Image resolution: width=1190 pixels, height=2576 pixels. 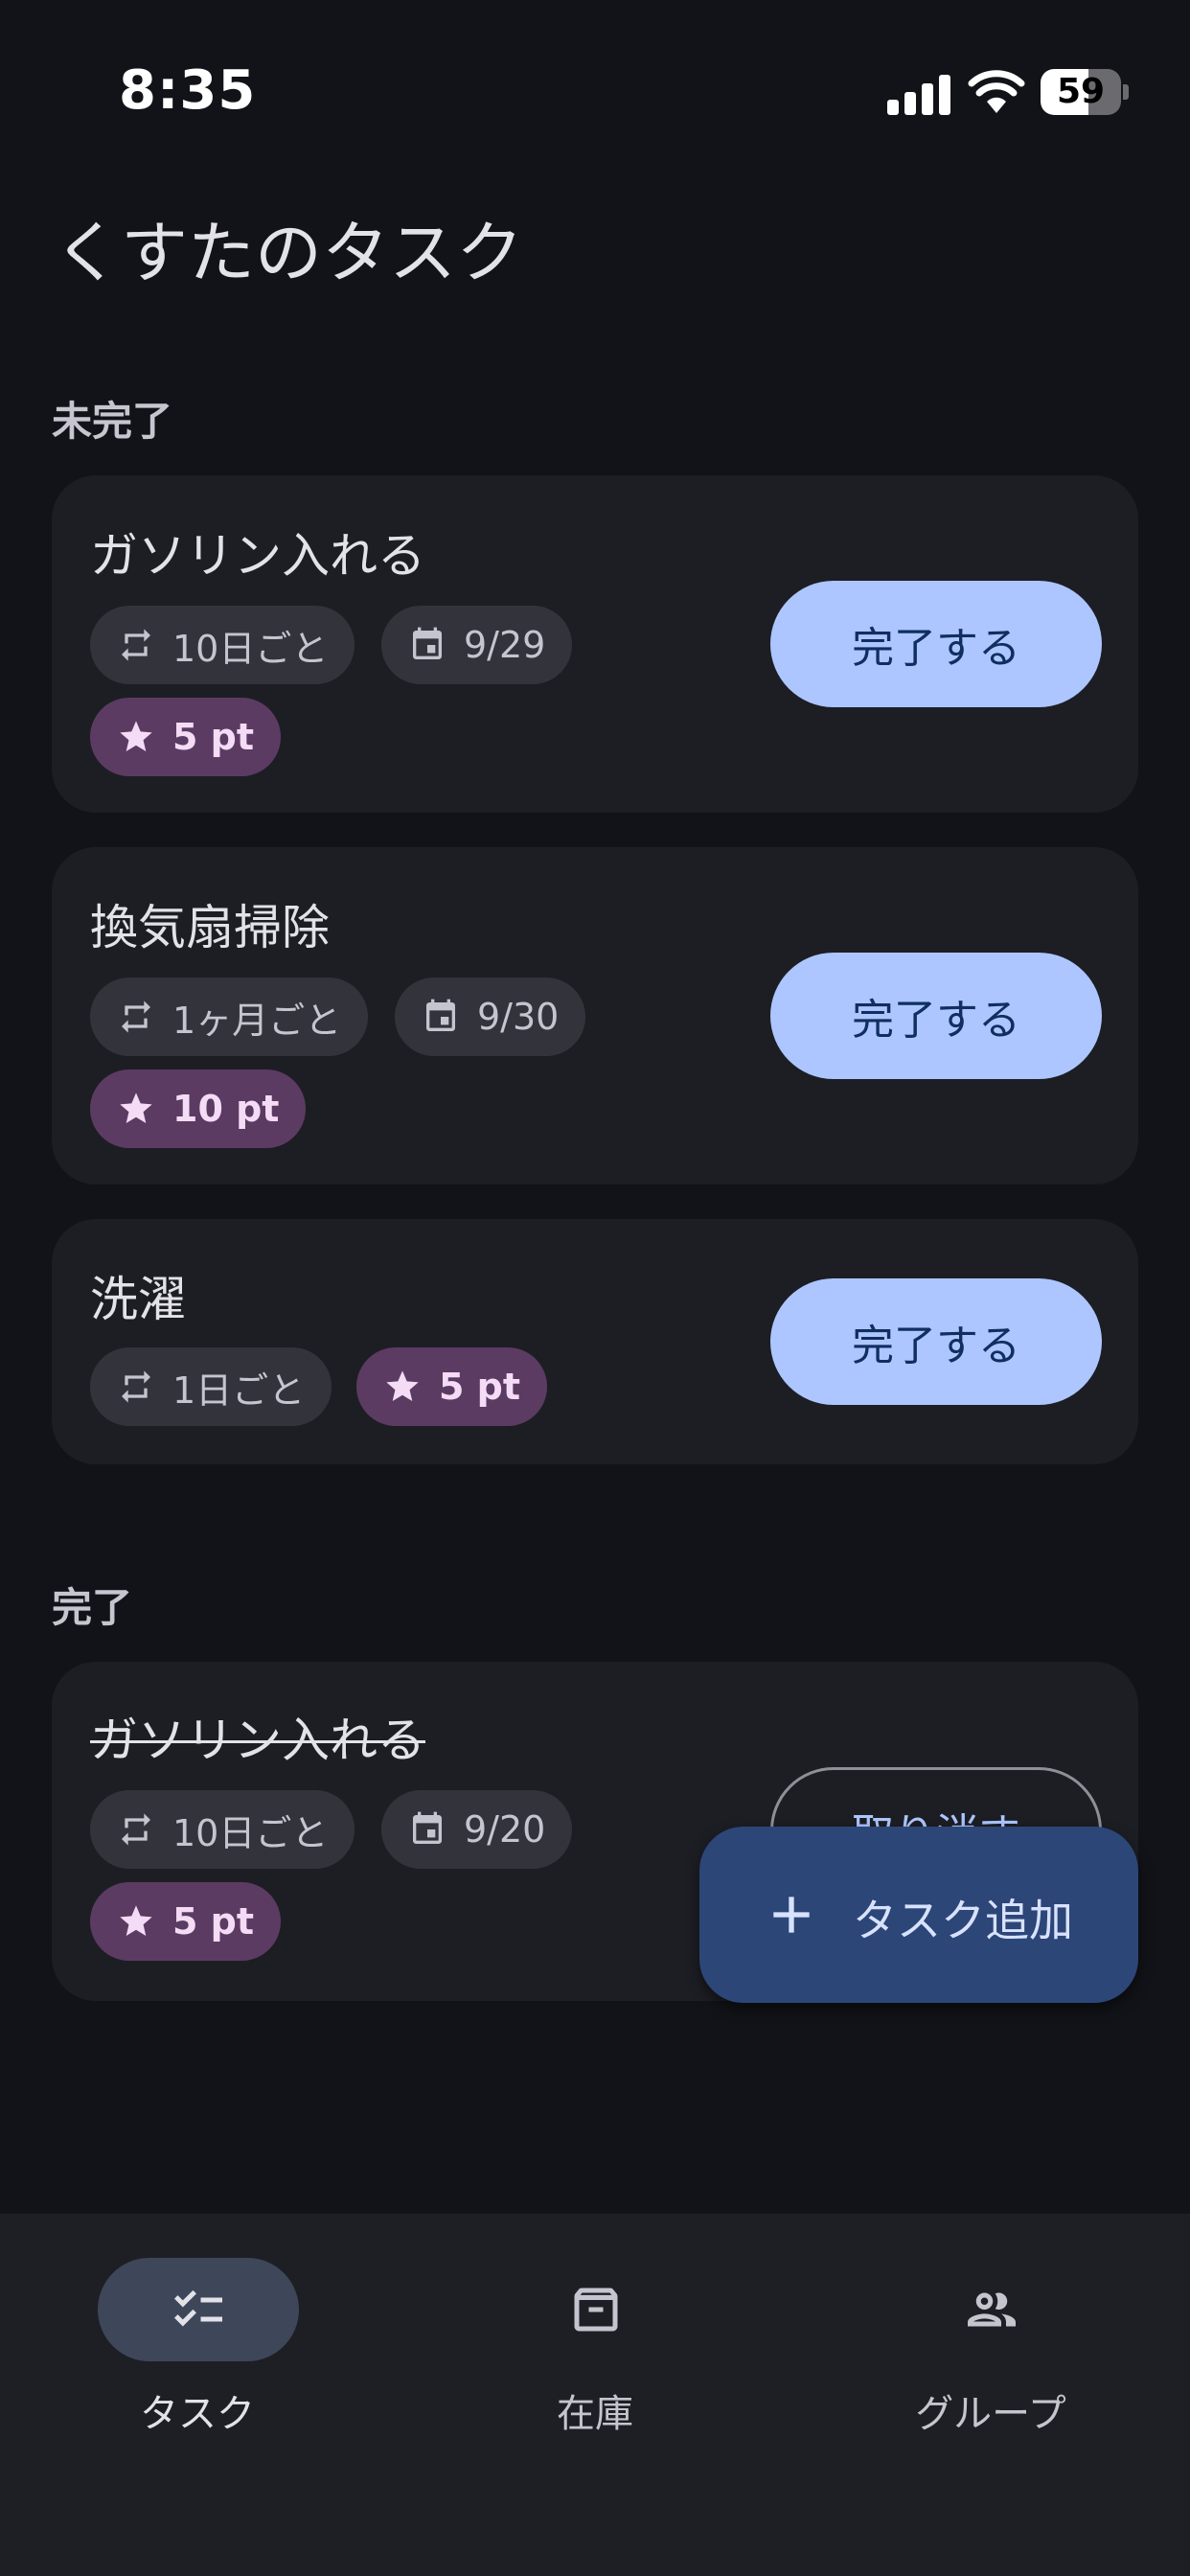 I want to click on points-label: 10 pt, so click(x=226, y=1109).